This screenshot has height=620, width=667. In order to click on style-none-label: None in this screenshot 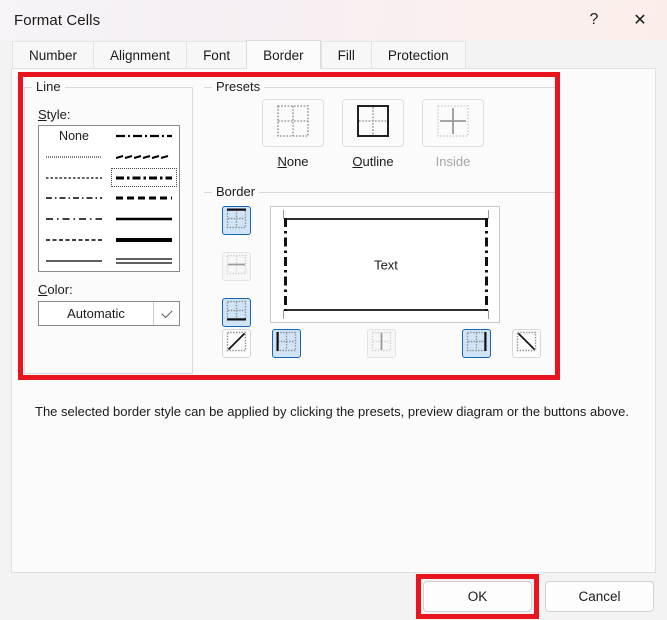, I will do `click(74, 136)`.